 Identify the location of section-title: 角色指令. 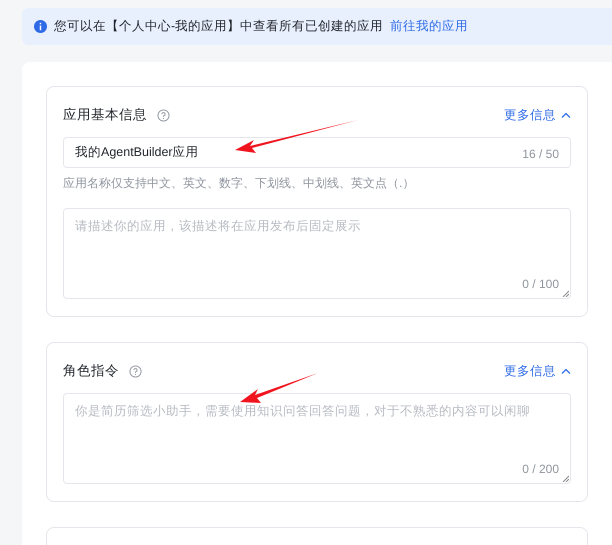
(91, 371).